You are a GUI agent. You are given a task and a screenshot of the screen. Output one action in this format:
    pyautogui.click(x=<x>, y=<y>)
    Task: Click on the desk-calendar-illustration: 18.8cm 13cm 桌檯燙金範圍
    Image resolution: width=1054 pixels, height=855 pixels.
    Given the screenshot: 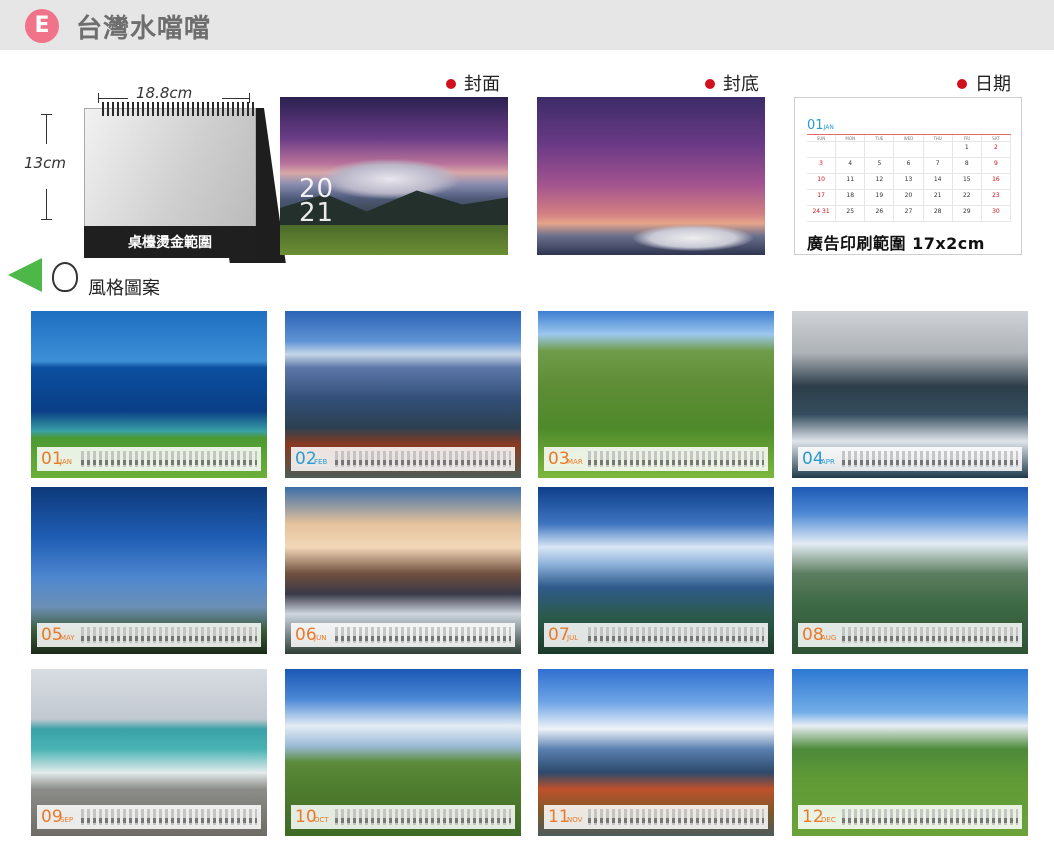 What is the action you would take?
    pyautogui.click(x=152, y=180)
    